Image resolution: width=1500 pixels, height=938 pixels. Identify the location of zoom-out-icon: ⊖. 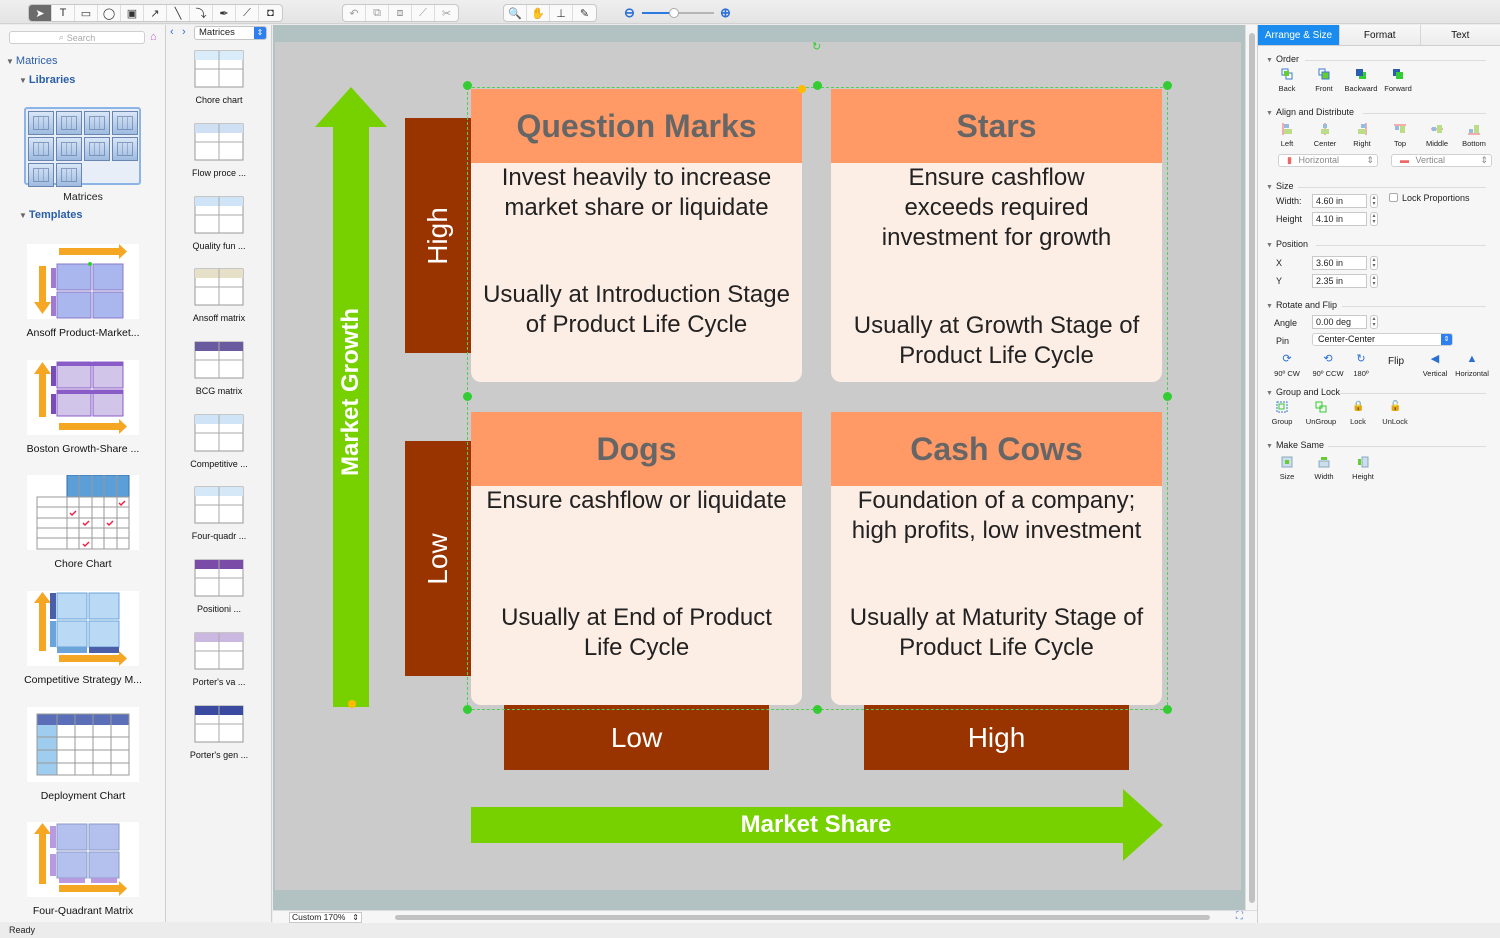
(629, 13).